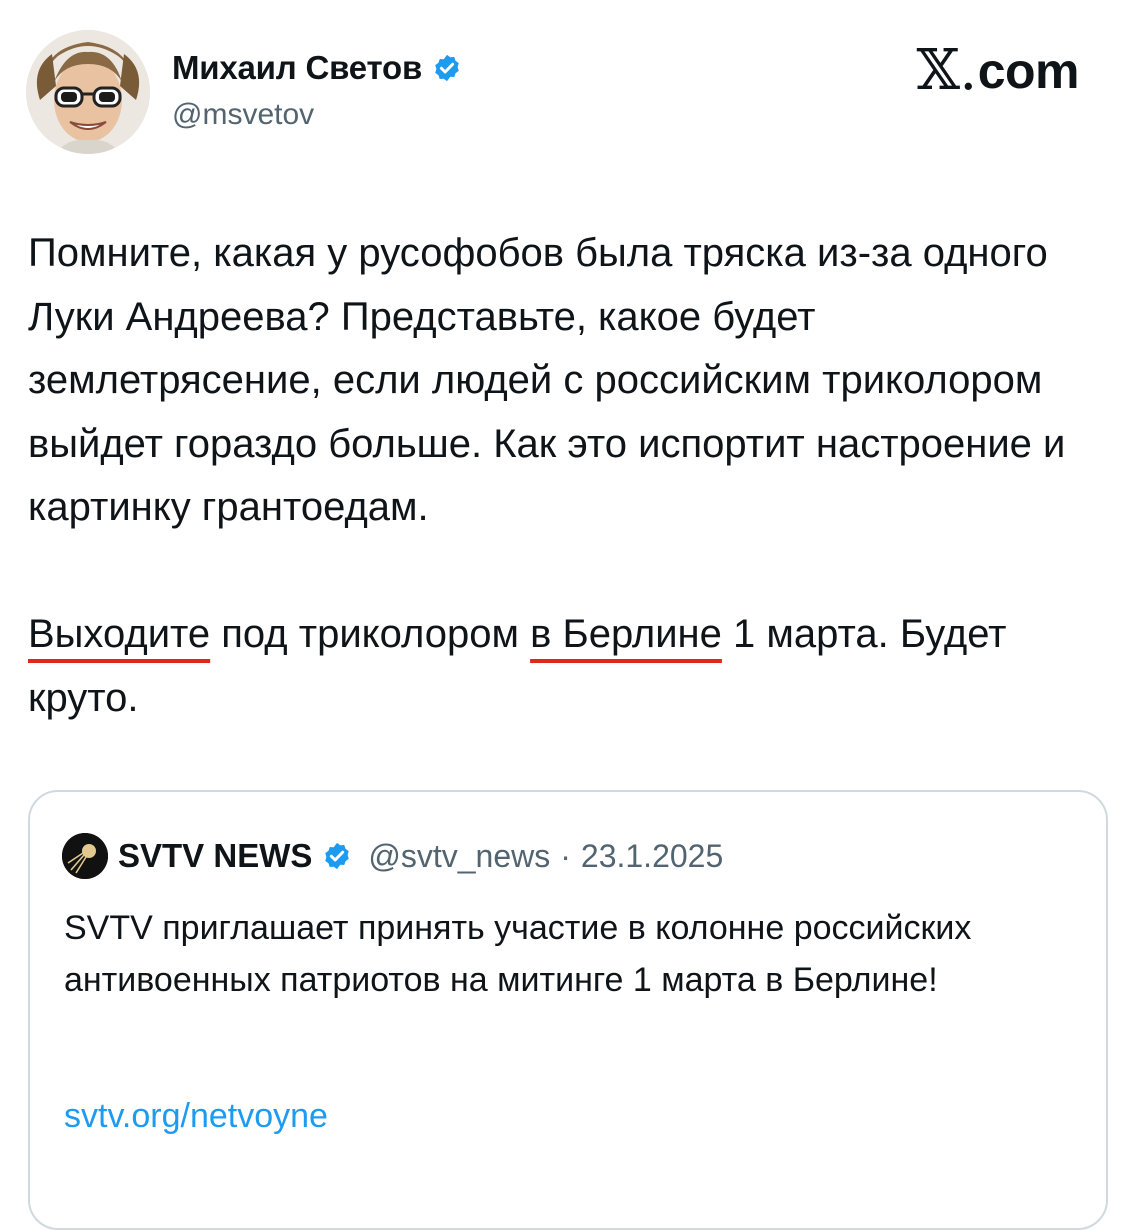  Describe the element at coordinates (243, 115) in the screenshot. I see `author-handle: @msvetov` at that location.